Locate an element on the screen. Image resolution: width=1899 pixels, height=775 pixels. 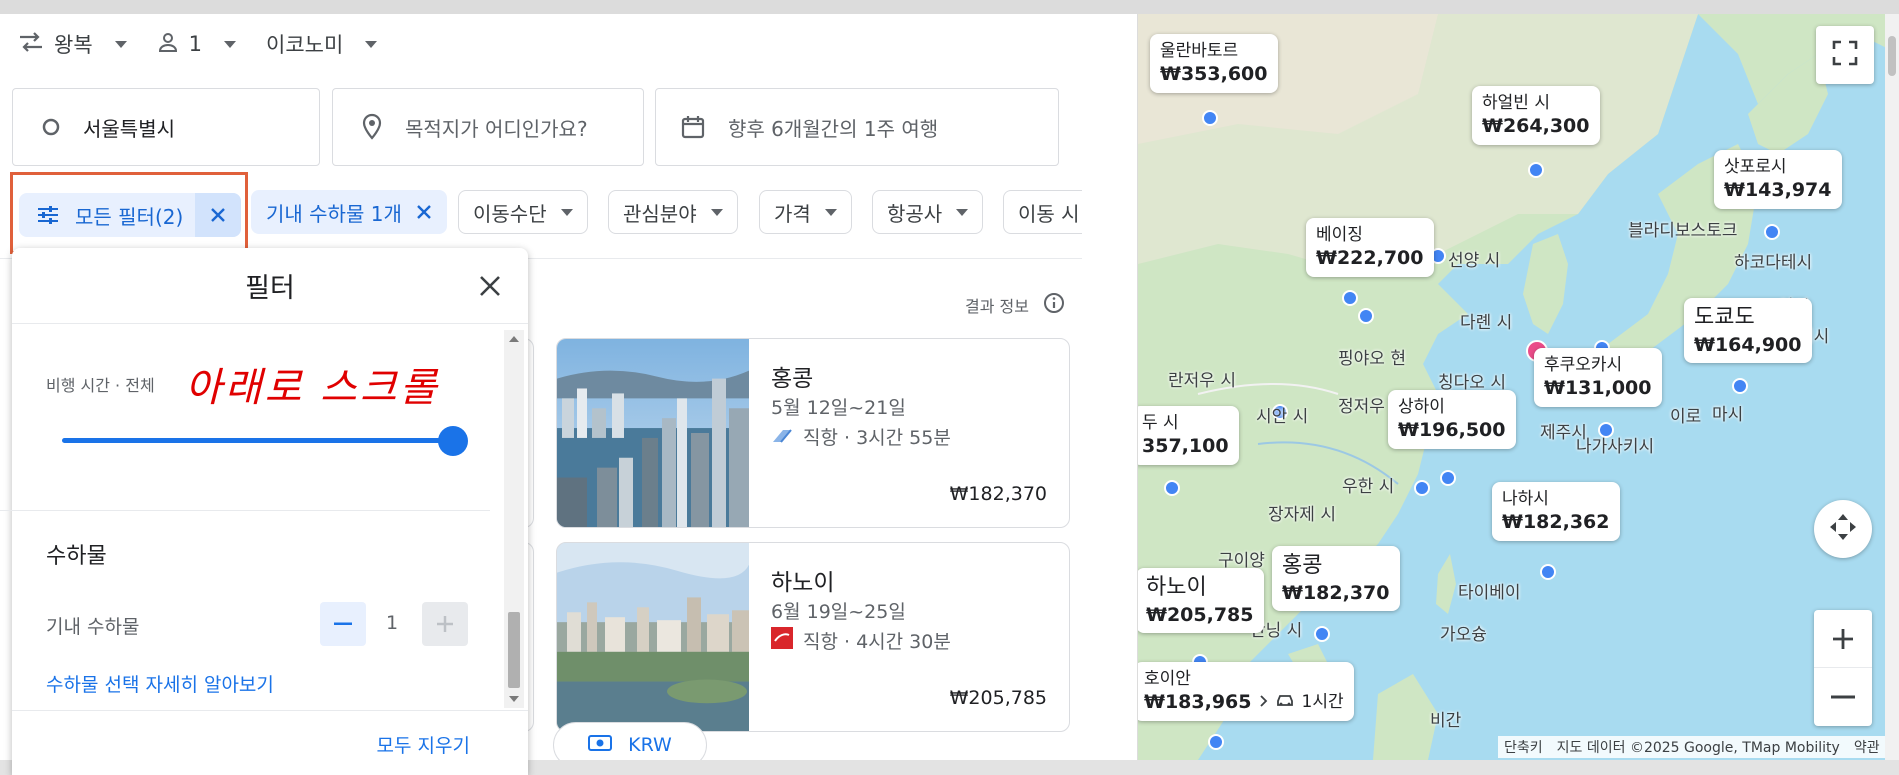
carry-on-increment-button is located at coordinates (445, 624).